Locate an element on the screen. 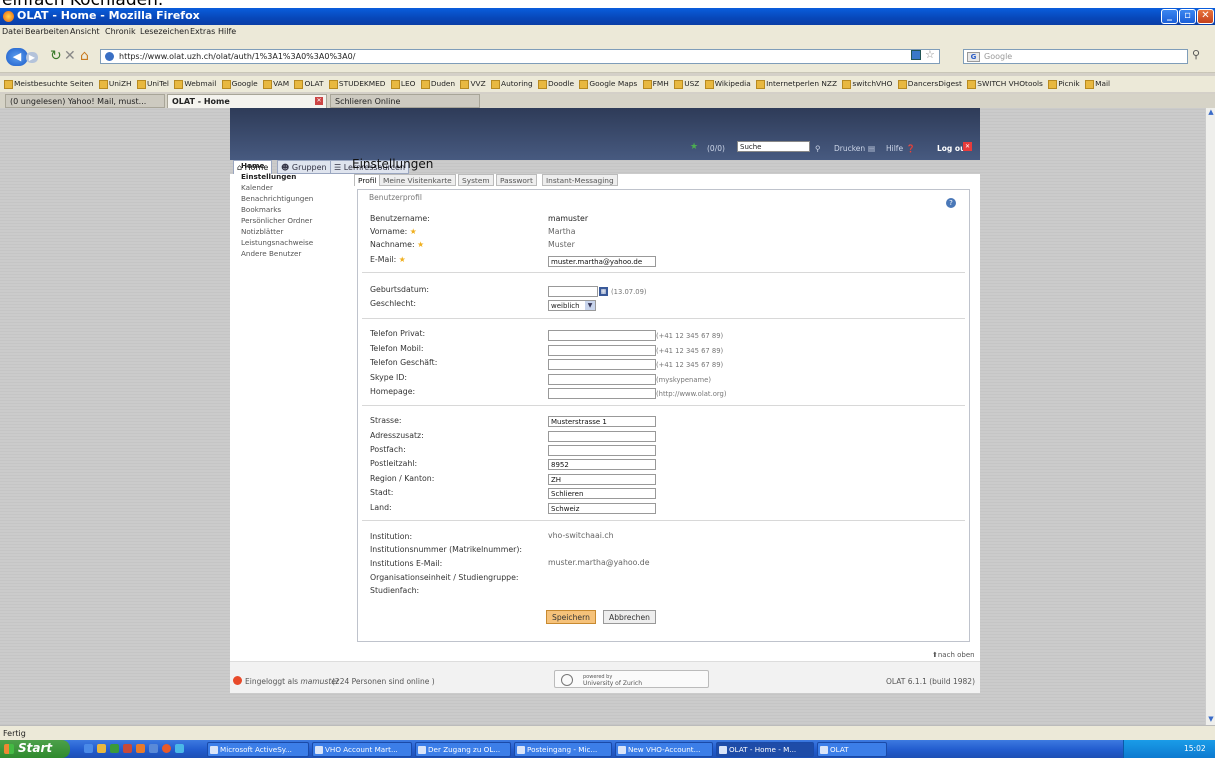 The height and width of the screenshot is (758, 1215). sidebar-item-einstellungen: Einstellungen is located at coordinates (268, 176).